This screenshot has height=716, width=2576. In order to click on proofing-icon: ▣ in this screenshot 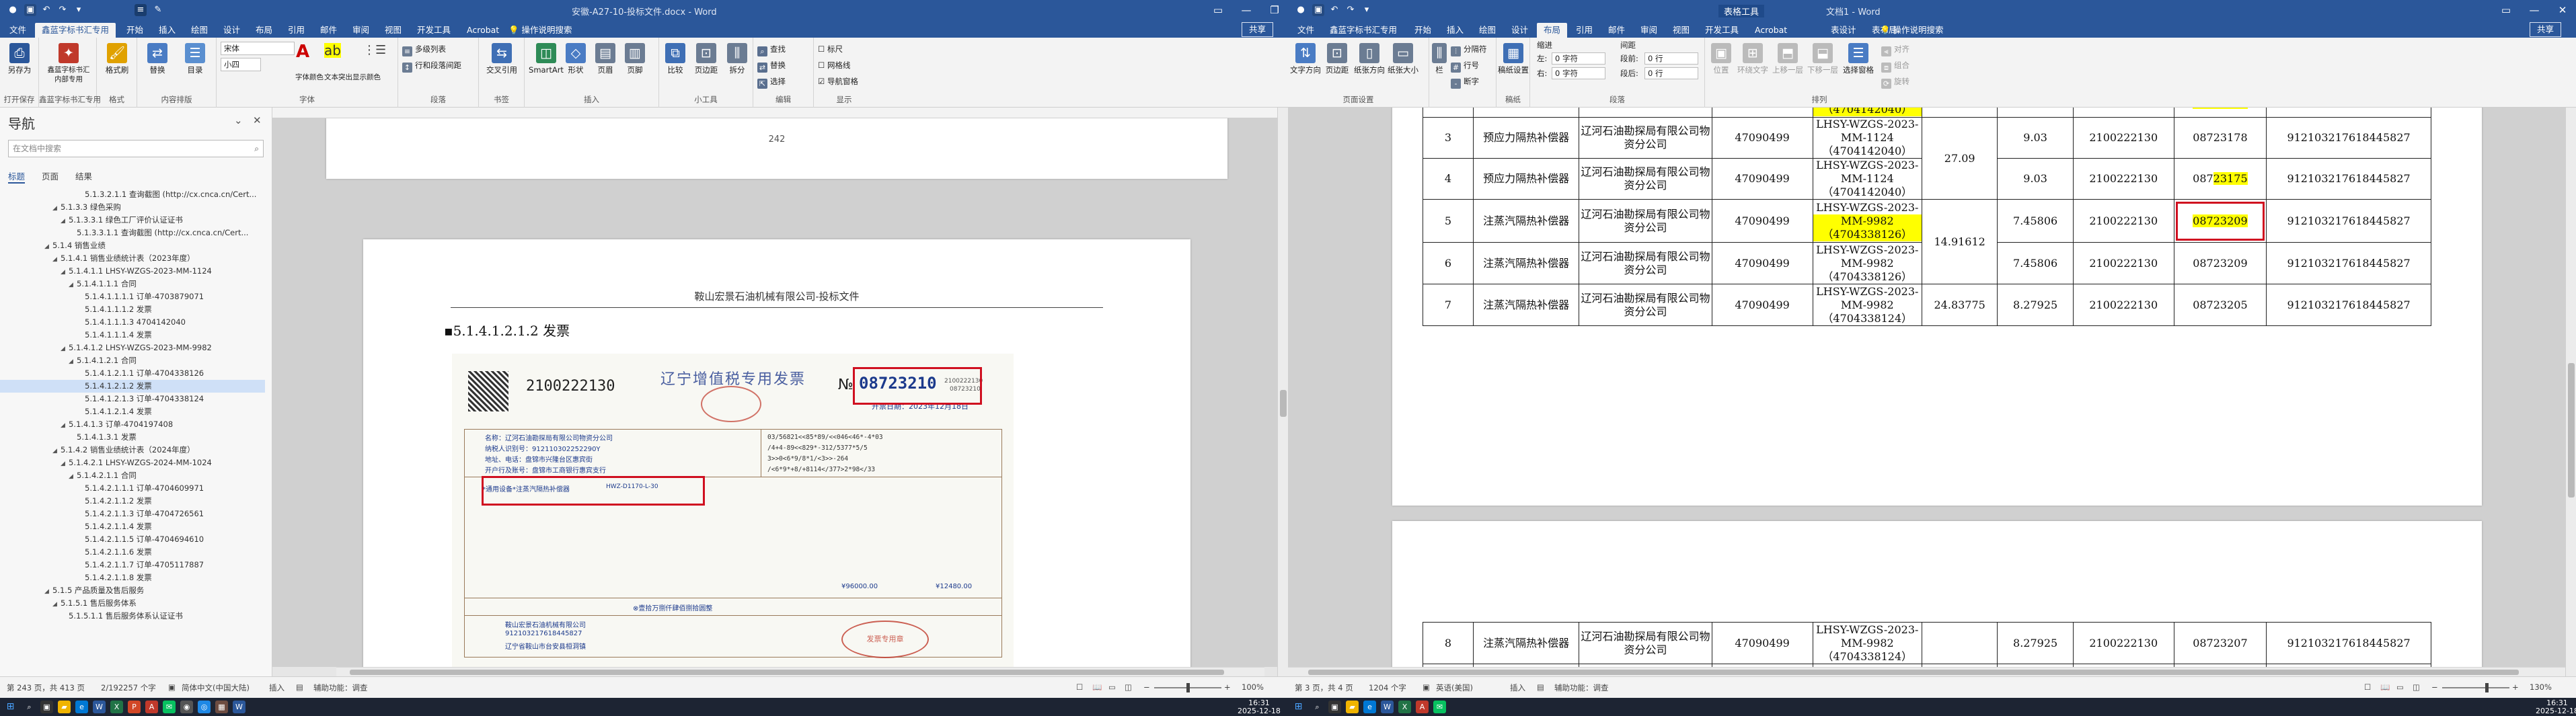, I will do `click(172, 687)`.